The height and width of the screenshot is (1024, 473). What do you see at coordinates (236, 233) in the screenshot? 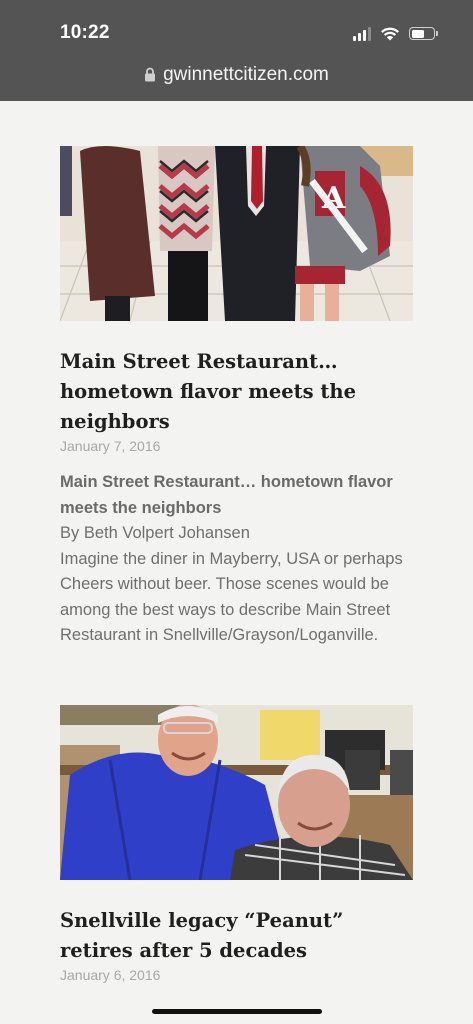
I see `article-image: A` at bounding box center [236, 233].